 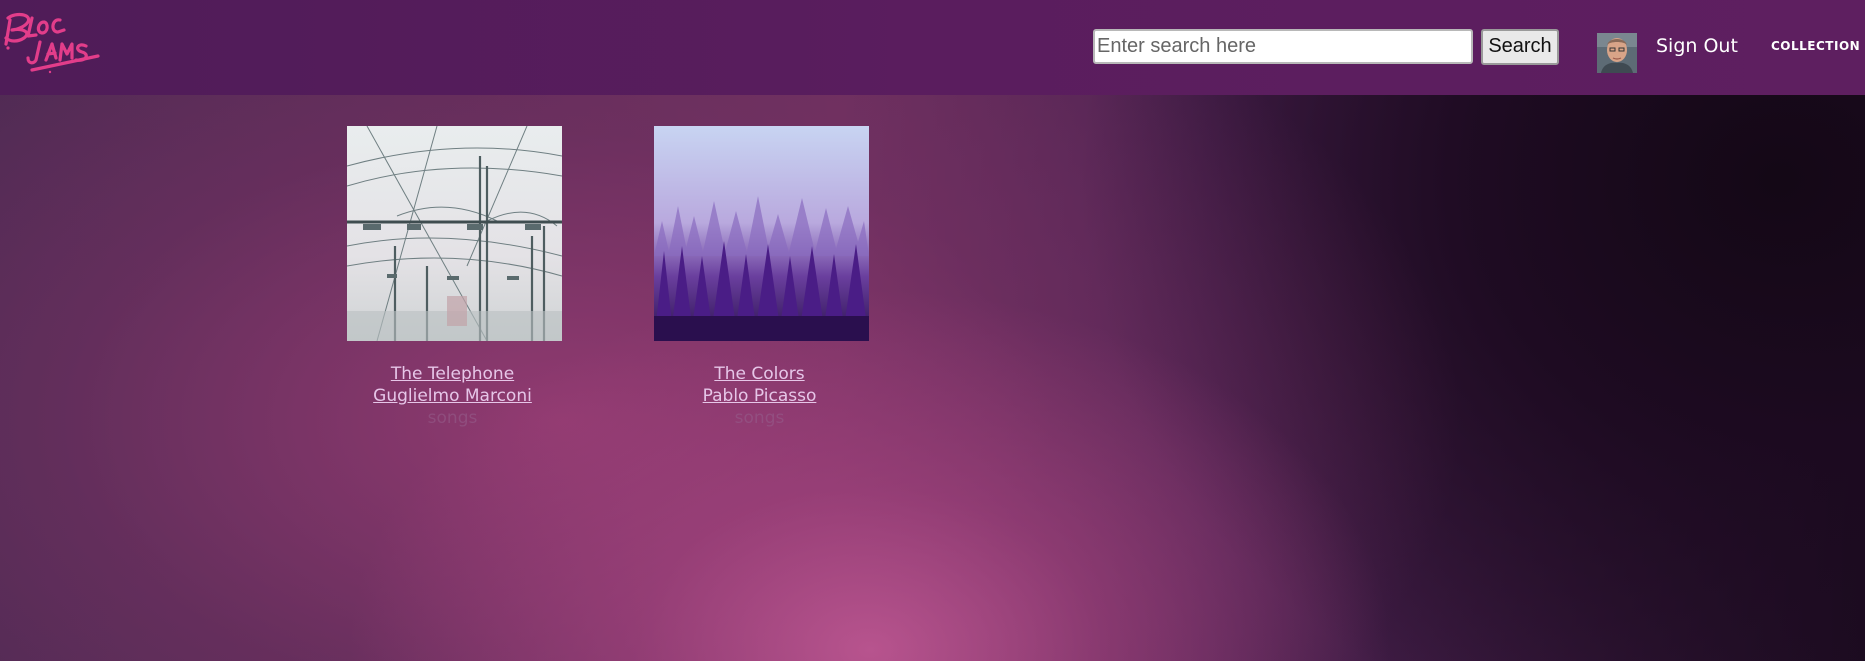 I want to click on album-card: The Colors Pablo Picasso songs, so click(x=761, y=277).